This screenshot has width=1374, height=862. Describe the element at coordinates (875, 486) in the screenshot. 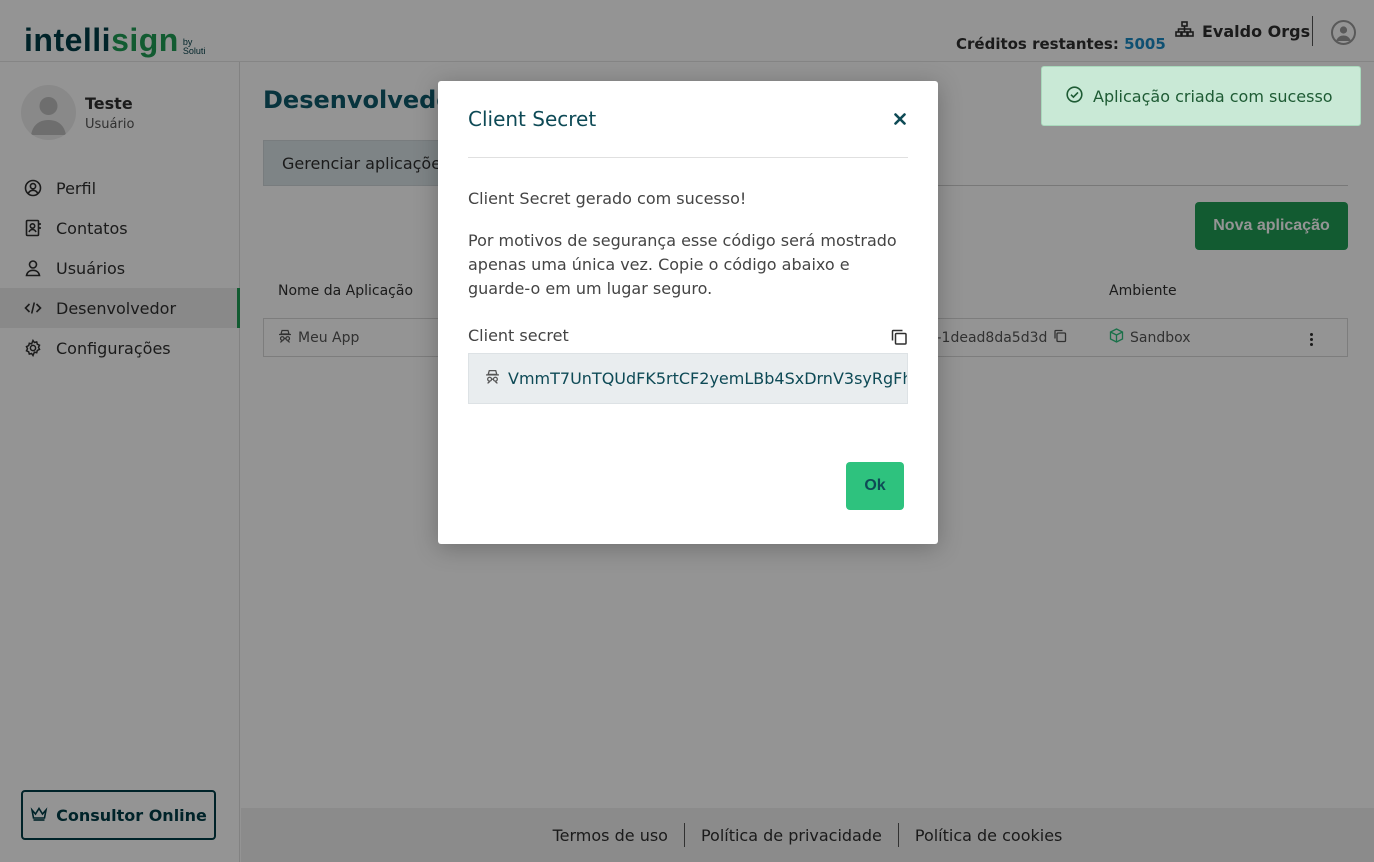

I see `ok-button: Ok` at that location.